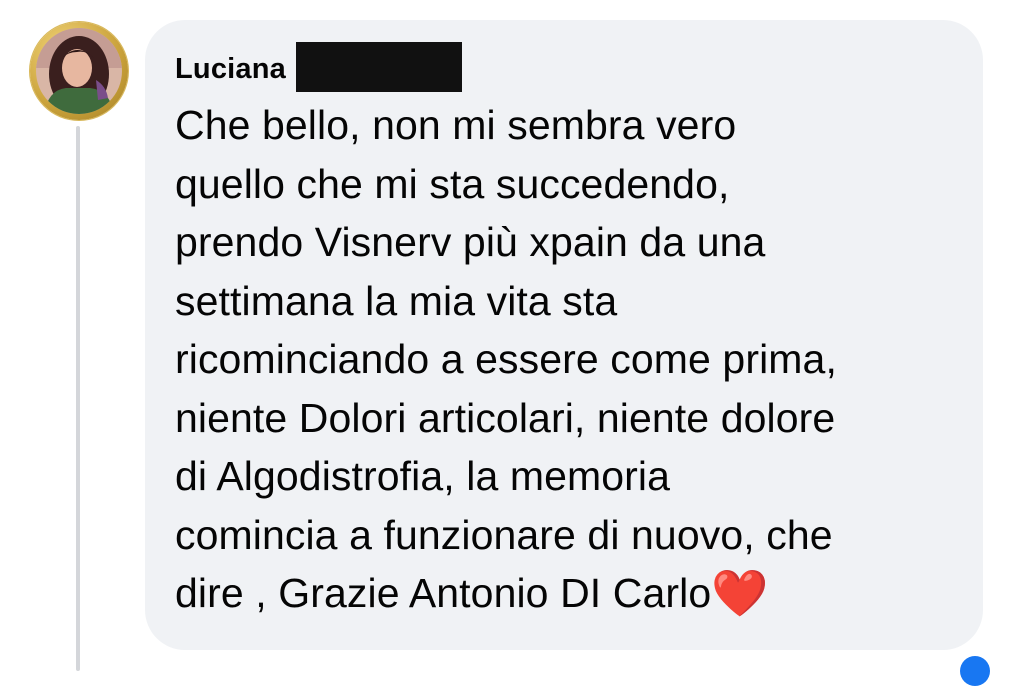 The image size is (1024, 686). I want to click on thread-line, so click(78, 398).